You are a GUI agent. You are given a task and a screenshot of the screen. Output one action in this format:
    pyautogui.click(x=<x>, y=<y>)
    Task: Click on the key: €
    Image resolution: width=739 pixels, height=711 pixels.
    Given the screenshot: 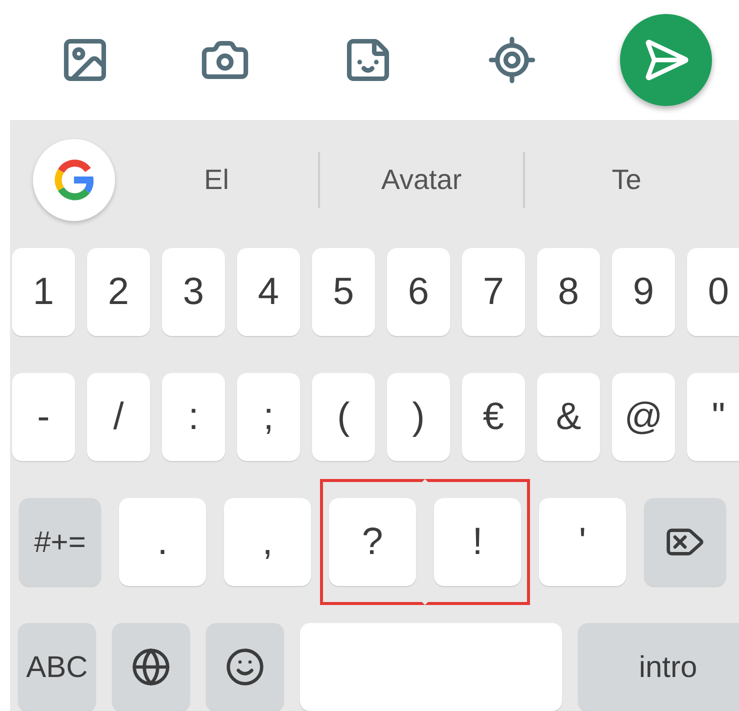 What is the action you would take?
    pyautogui.click(x=493, y=417)
    